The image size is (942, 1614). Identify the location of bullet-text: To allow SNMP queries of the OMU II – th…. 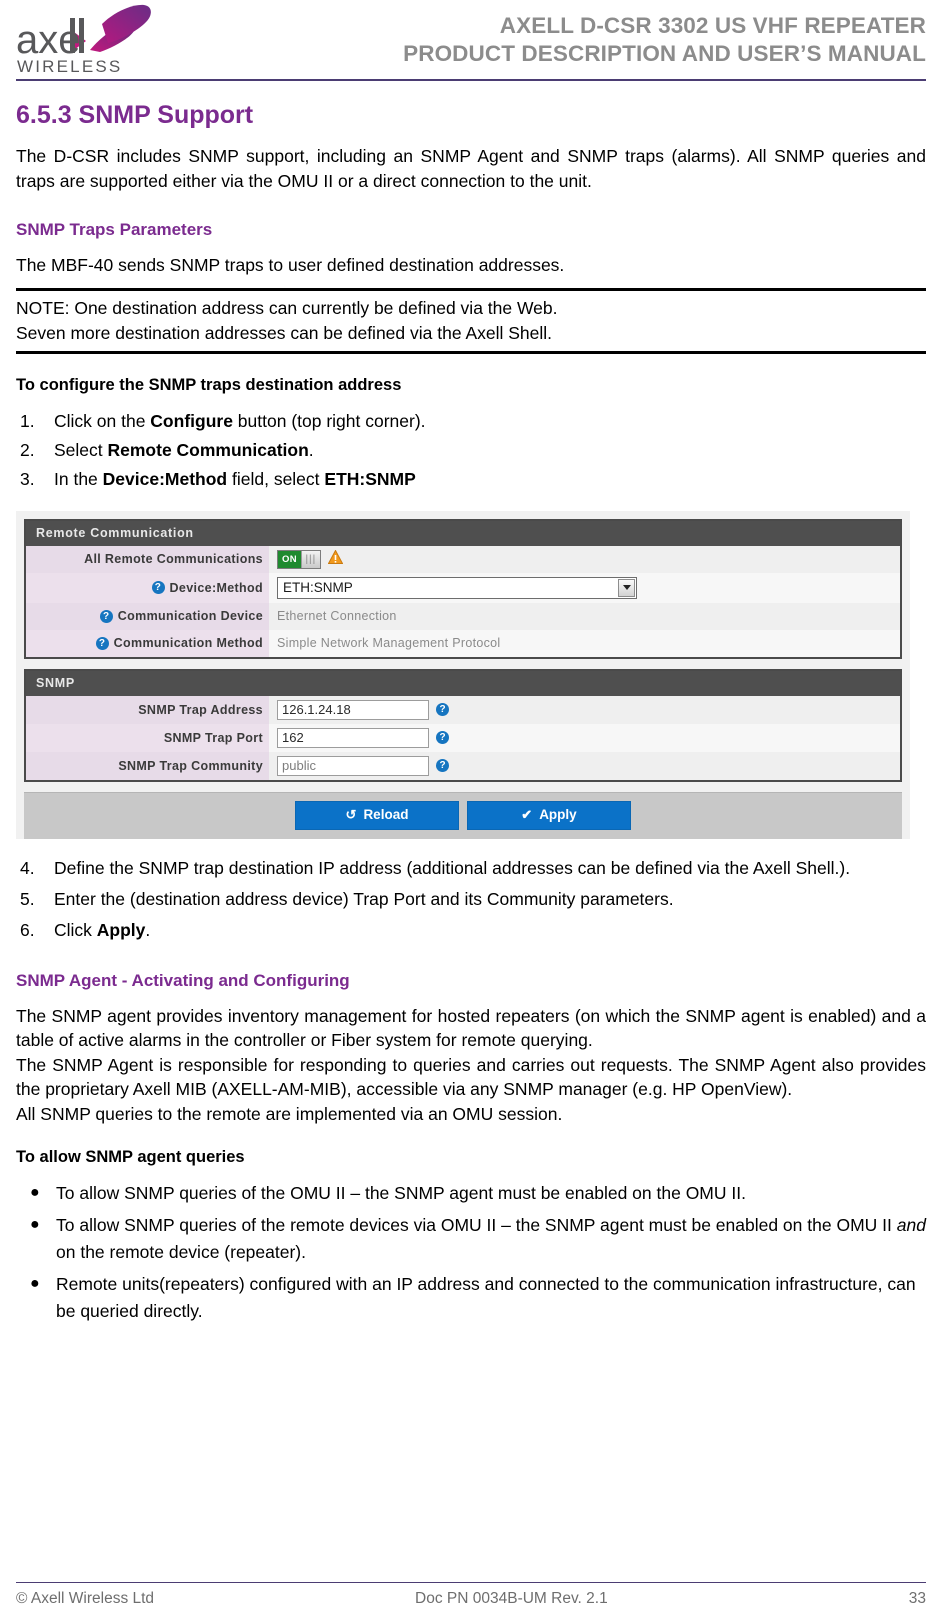
(401, 1193).